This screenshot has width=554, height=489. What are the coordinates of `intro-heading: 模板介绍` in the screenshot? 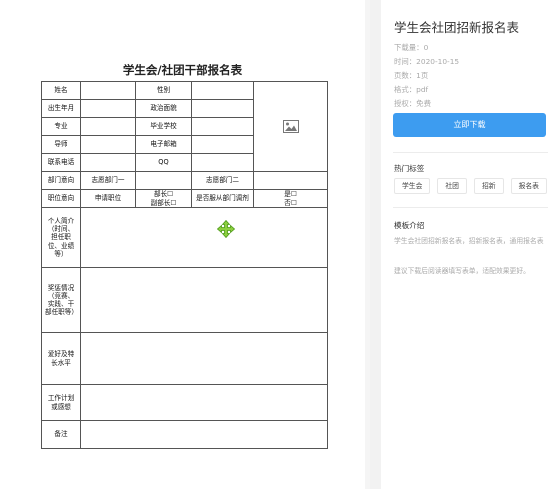 It's located at (409, 225).